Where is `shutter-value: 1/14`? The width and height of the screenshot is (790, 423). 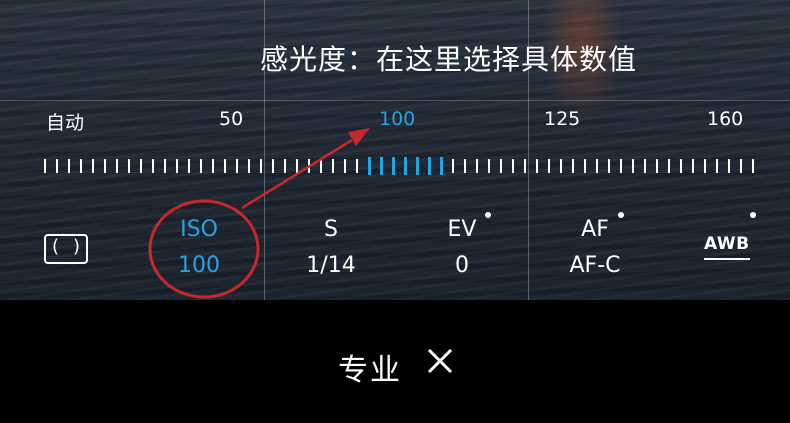
shutter-value: 1/14 is located at coordinates (331, 265).